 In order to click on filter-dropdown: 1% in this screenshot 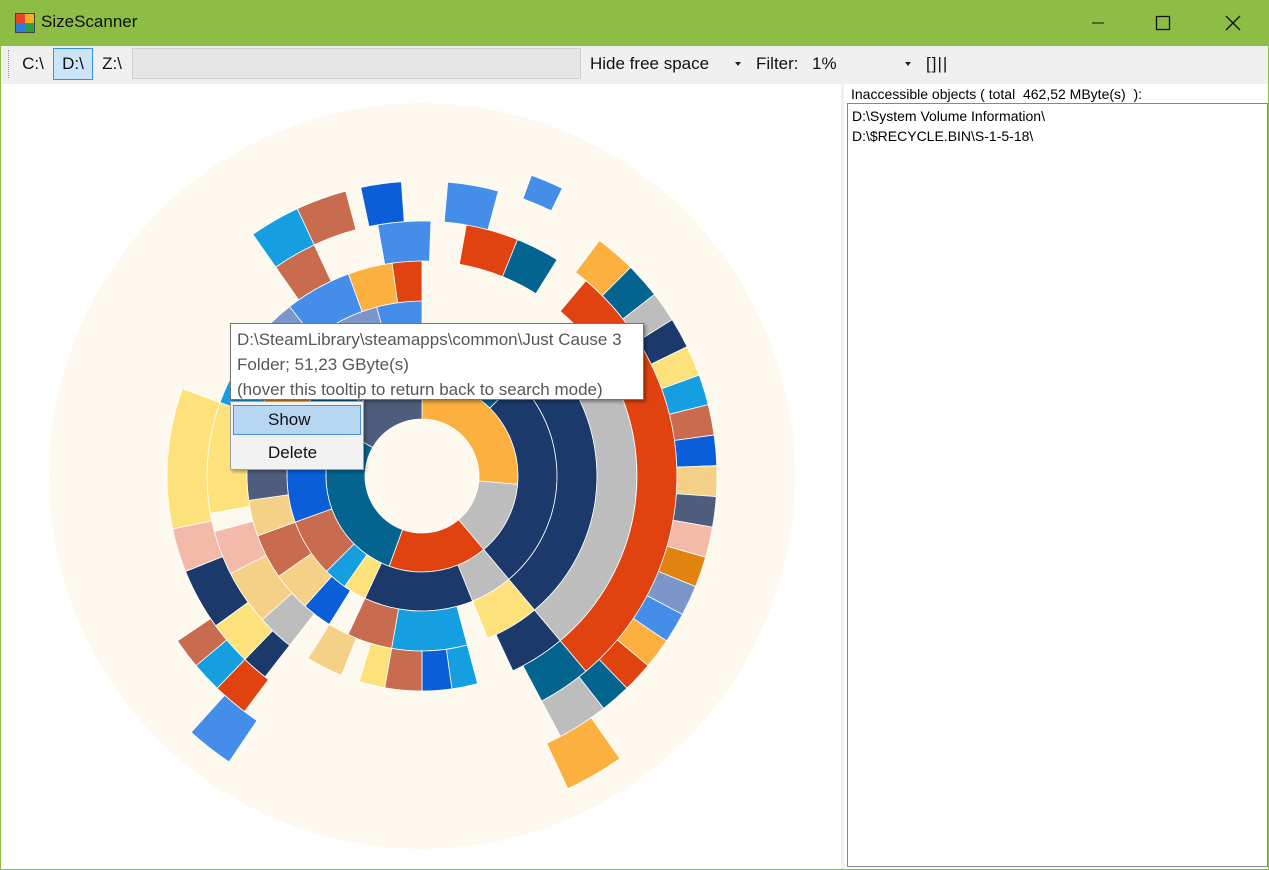, I will do `click(863, 64)`.